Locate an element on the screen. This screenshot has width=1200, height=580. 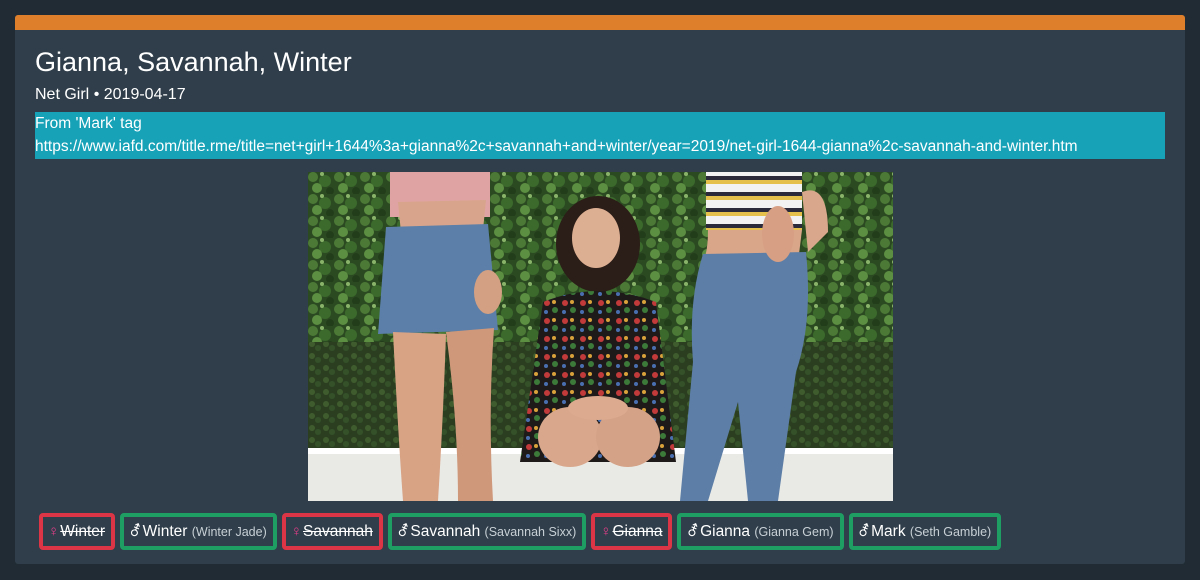
scene-subtitle: Net Girl • 2019-04-17 is located at coordinates (110, 95).